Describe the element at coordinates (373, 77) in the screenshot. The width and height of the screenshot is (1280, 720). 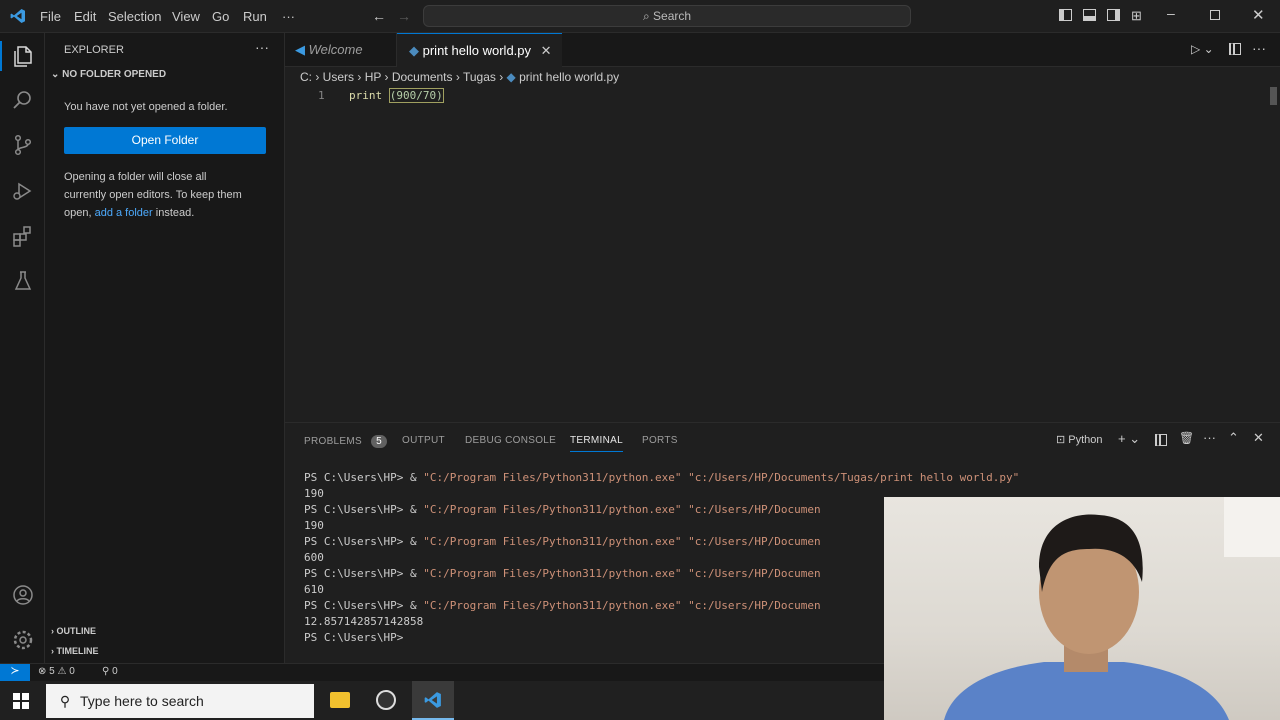
I see `breadcrumb-item: HP` at that location.